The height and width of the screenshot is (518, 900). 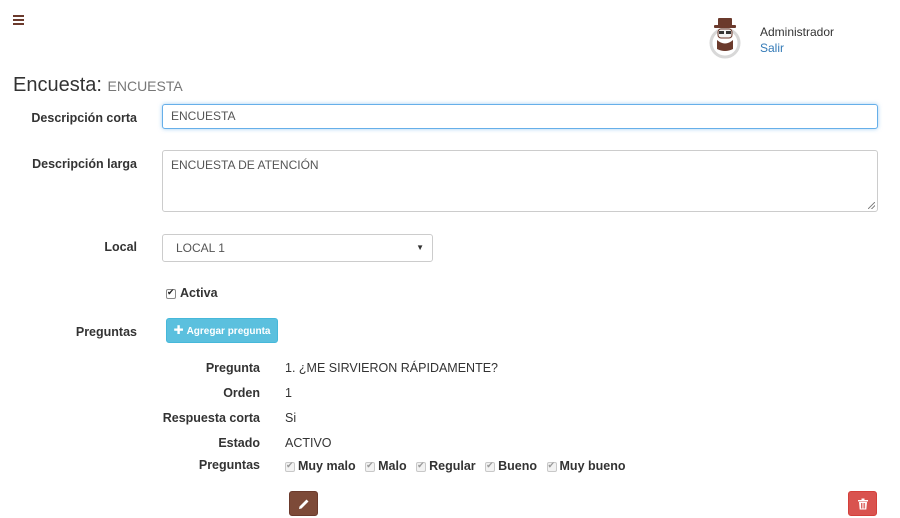 What do you see at coordinates (327, 466) in the screenshot?
I see `option-label: Muy malo` at bounding box center [327, 466].